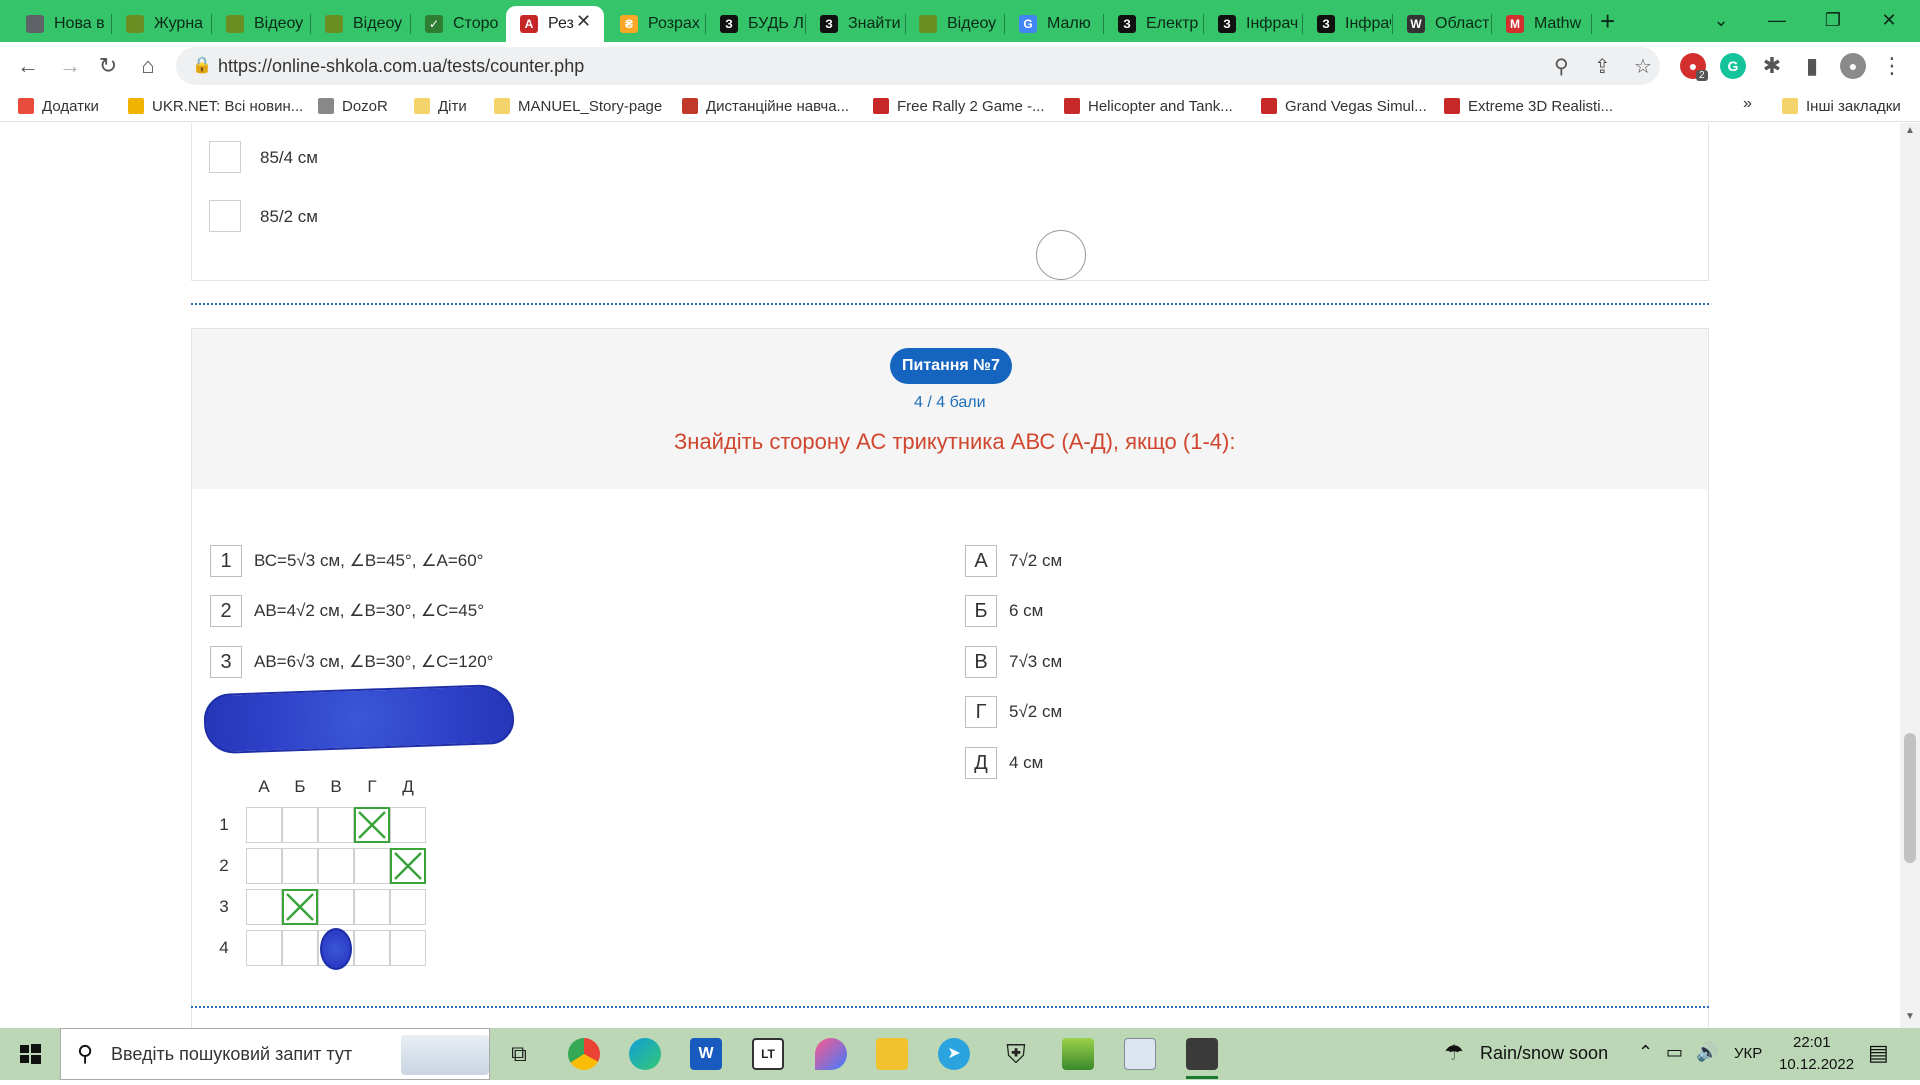 The width and height of the screenshot is (1920, 1085). Describe the element at coordinates (1602, 66) in the screenshot. I see `share-icon: ⇪` at that location.